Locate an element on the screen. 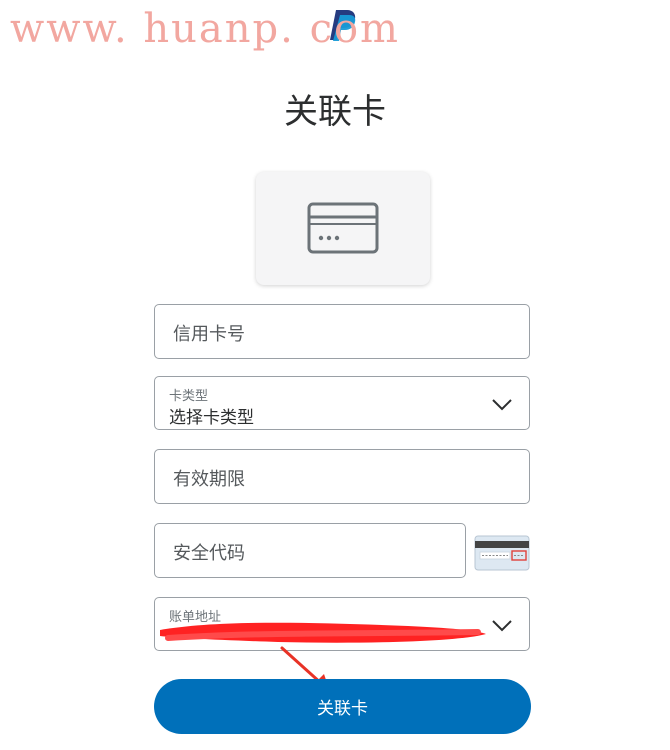  card-back-cvv-icon is located at coordinates (502, 553).